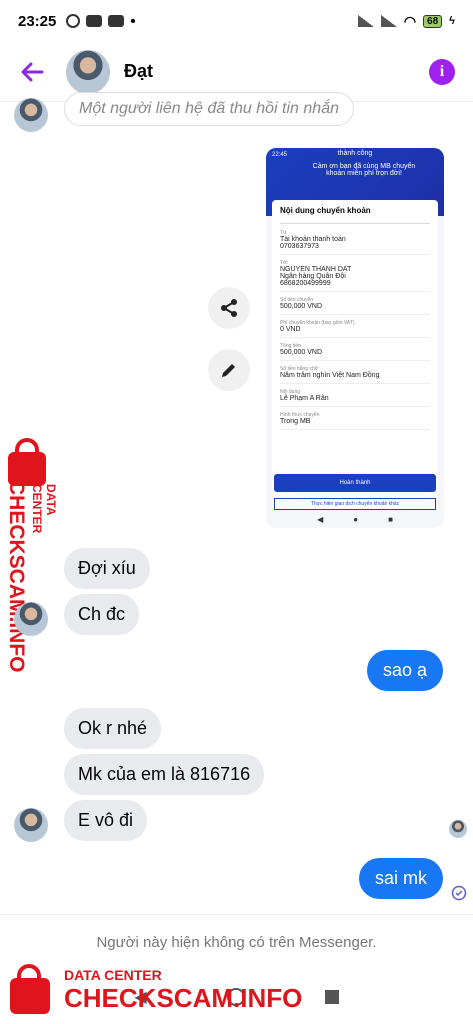 The height and width of the screenshot is (1024, 473). I want to click on contact-name: Đạt, so click(138, 71).